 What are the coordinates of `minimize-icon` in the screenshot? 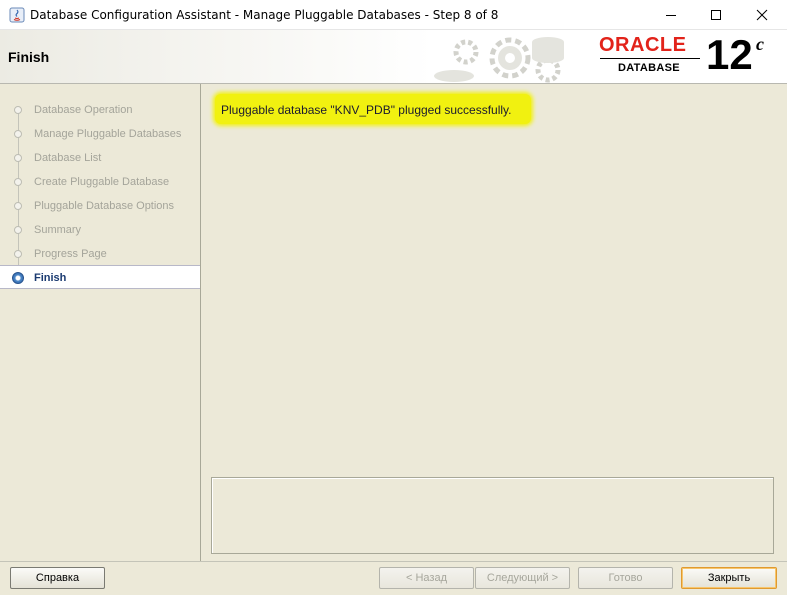 It's located at (671, 15).